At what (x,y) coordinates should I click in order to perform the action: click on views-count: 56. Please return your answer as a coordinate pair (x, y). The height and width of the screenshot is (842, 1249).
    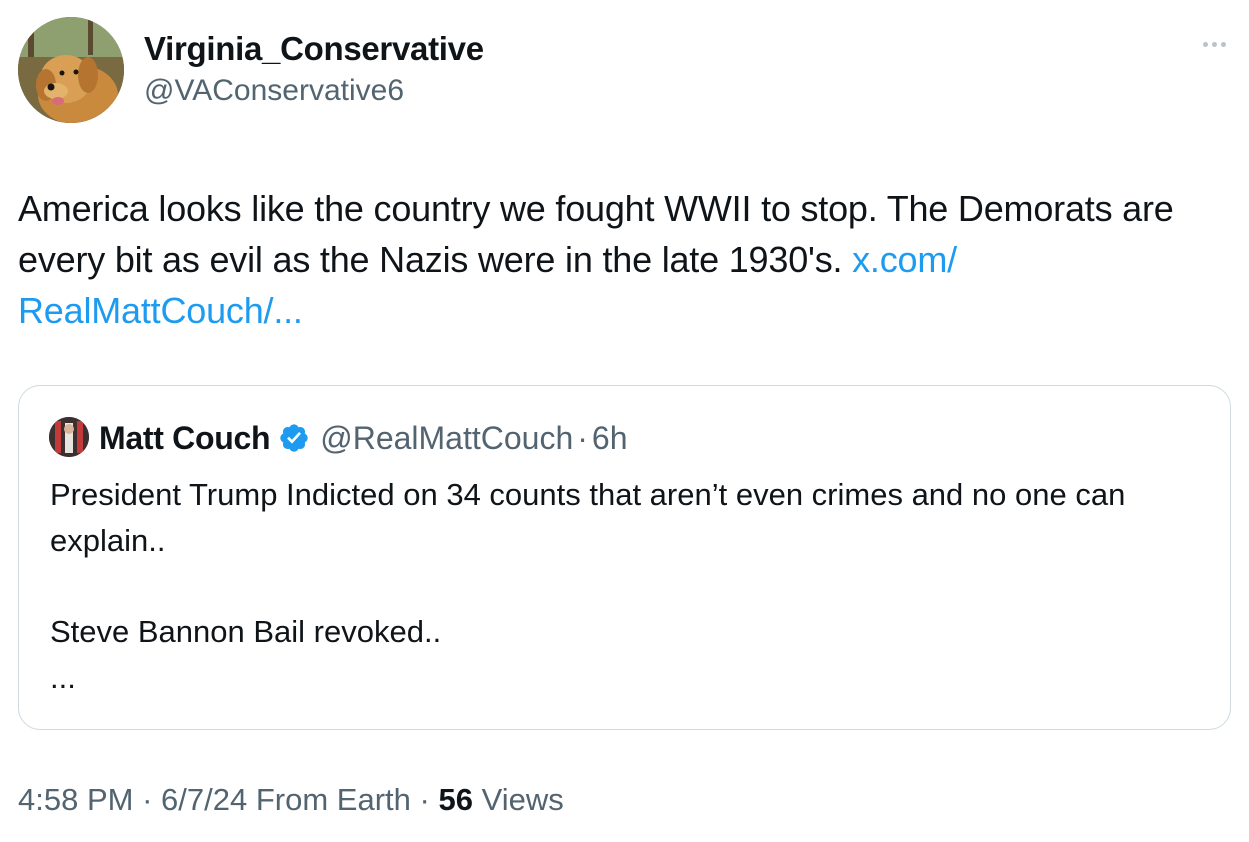
    Looking at the image, I should click on (455, 799).